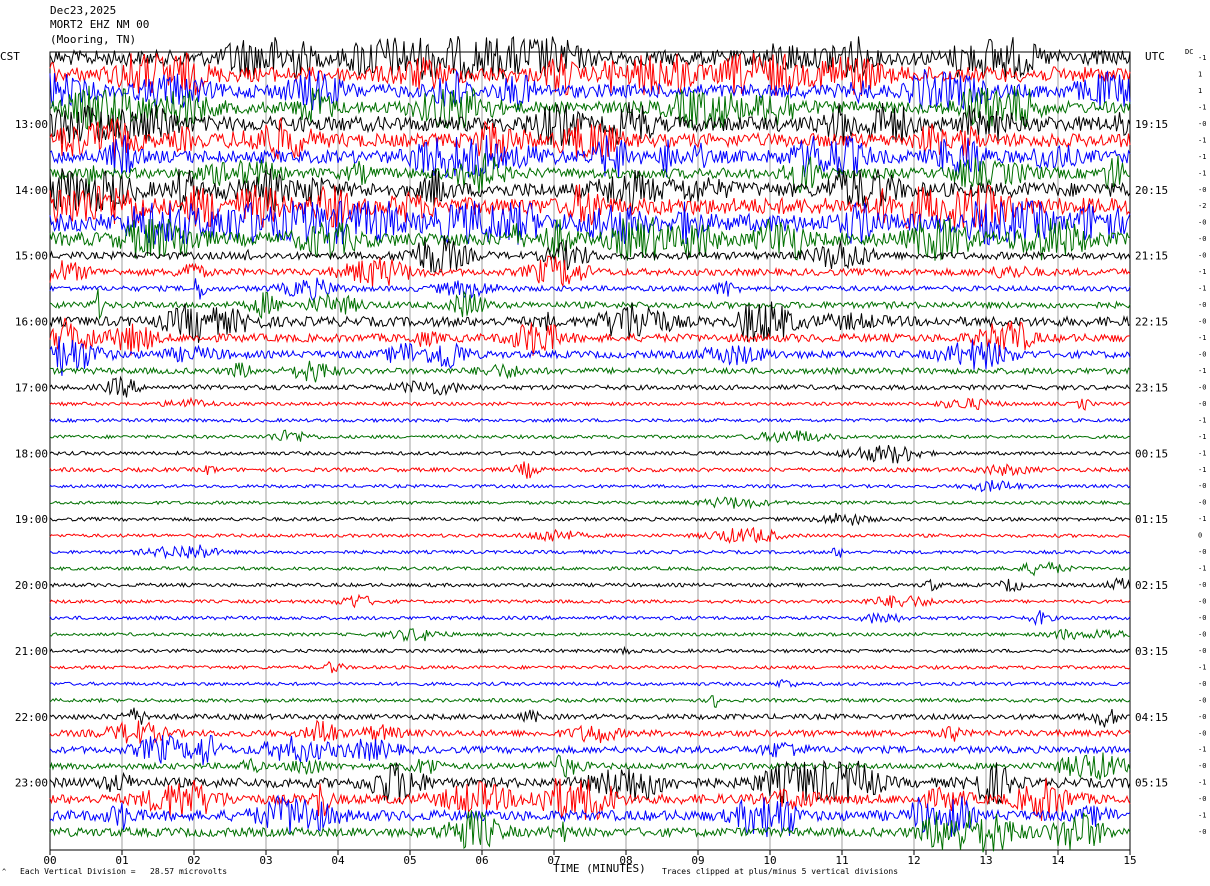 The width and height of the screenshot is (1210, 886). What do you see at coordinates (31, 453) in the screenshot?
I see `left-hour-label: 18:00` at bounding box center [31, 453].